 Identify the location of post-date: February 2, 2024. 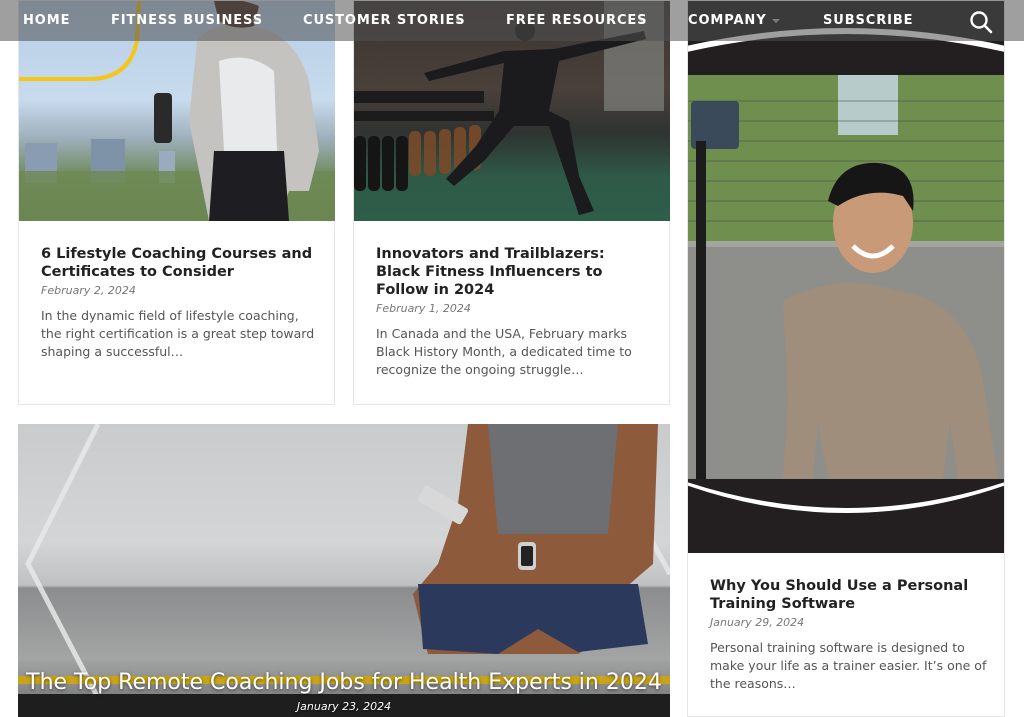
(88, 290).